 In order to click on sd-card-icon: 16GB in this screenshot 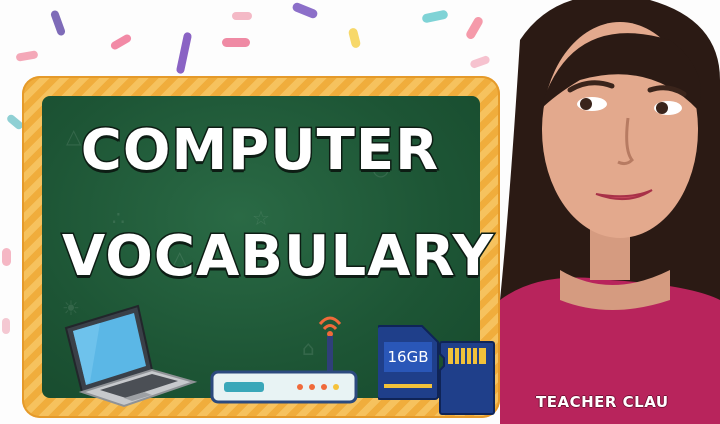, I will do `click(408, 362)`.